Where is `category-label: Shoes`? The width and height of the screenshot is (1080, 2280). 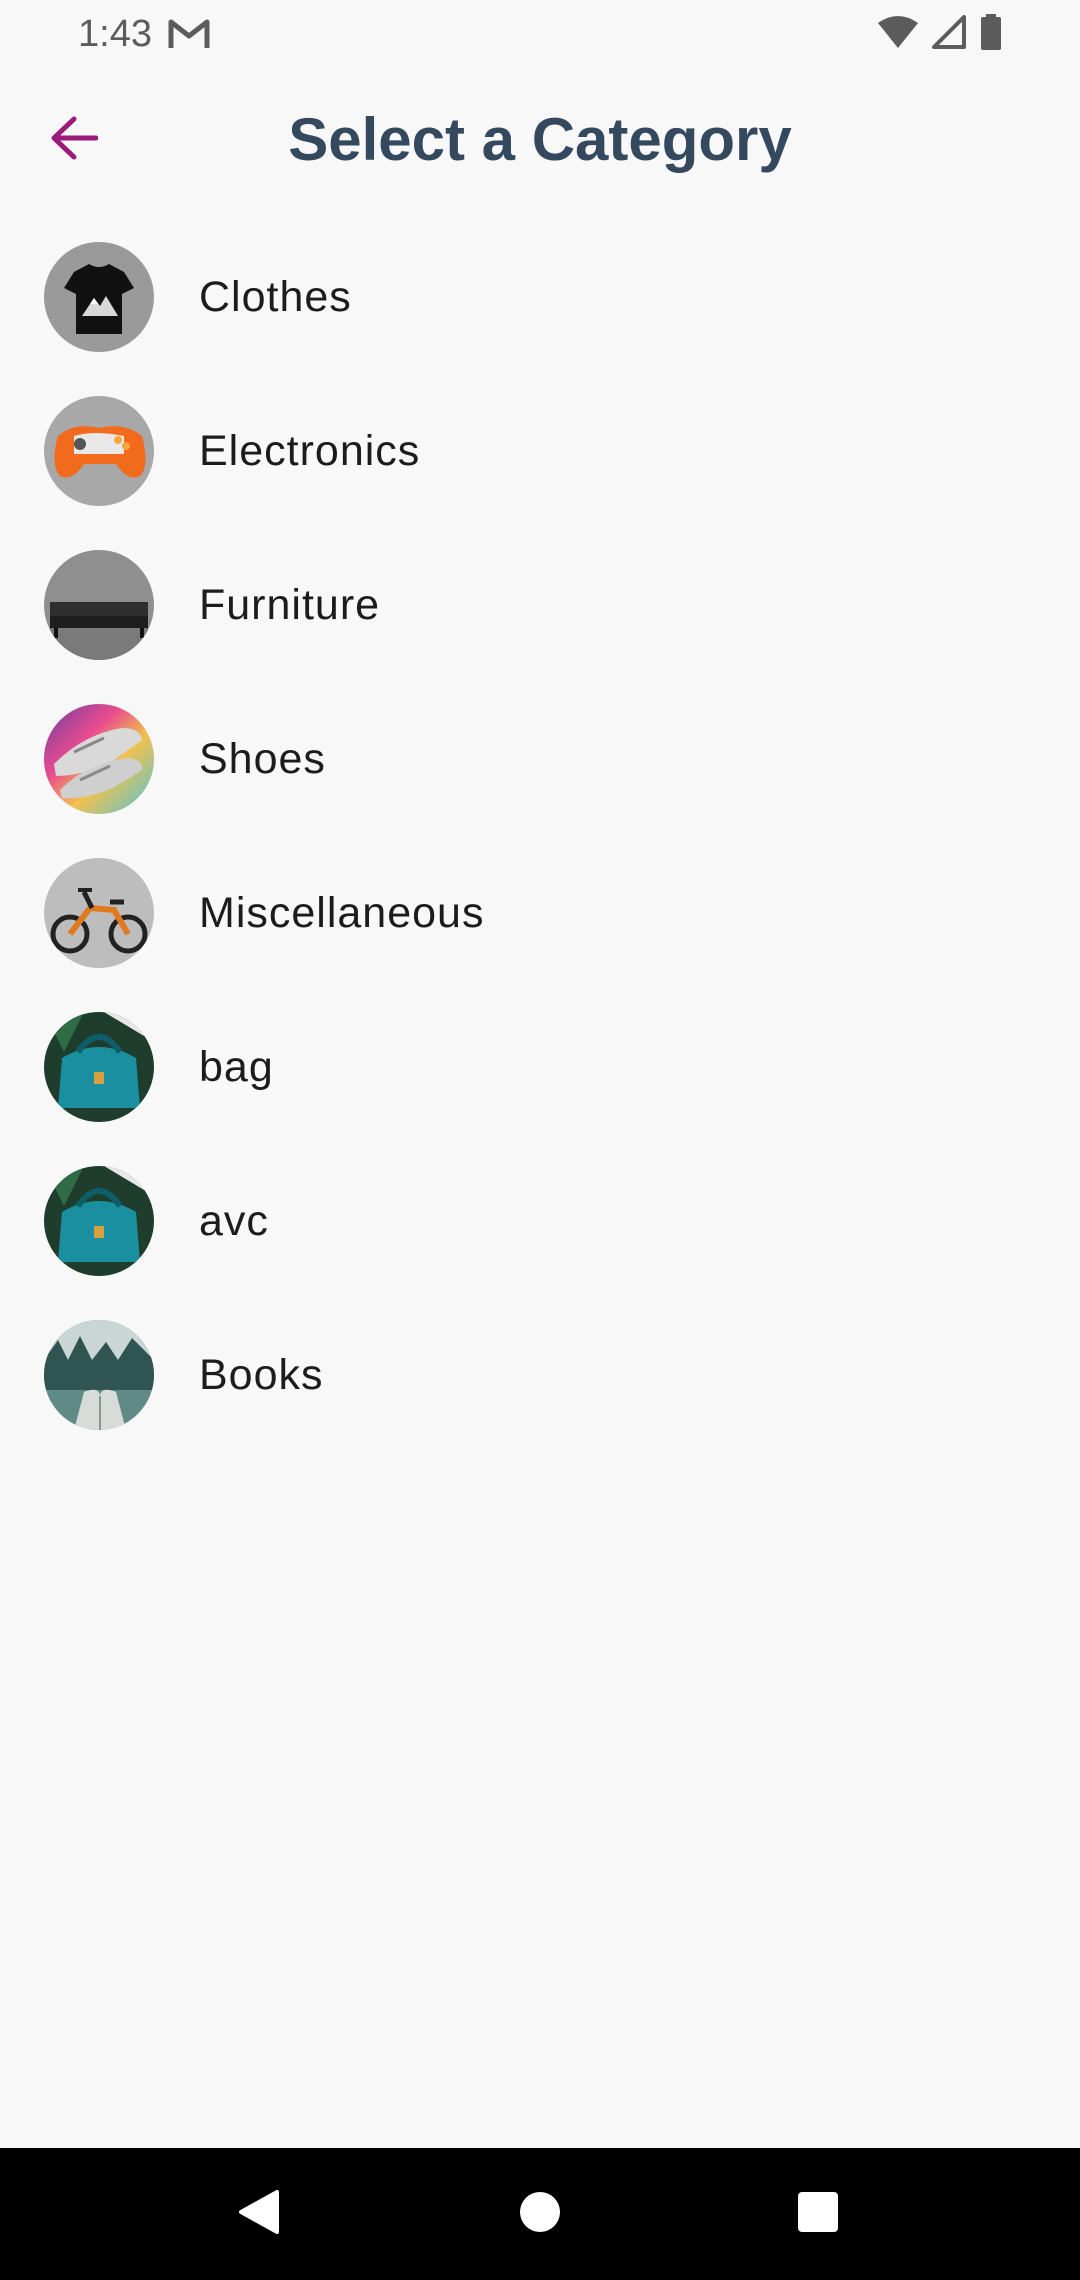
category-label: Shoes is located at coordinates (262, 758).